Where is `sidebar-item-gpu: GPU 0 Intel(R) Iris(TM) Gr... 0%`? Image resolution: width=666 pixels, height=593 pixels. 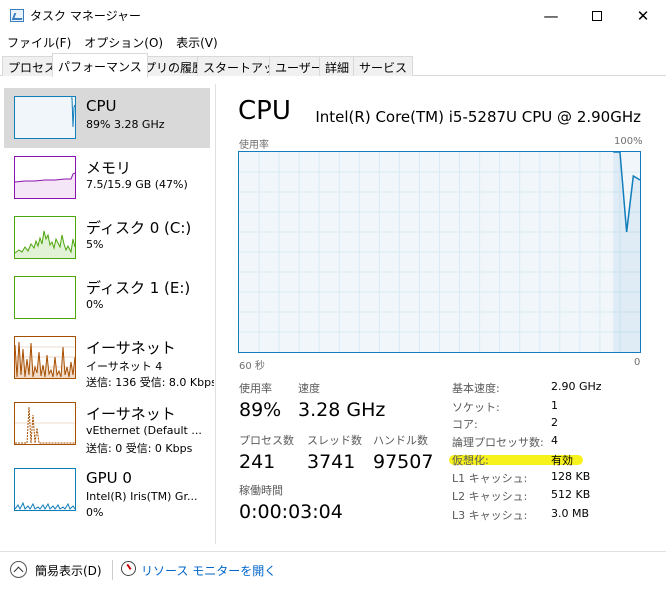 sidebar-item-gpu: GPU 0 Intel(R) Iris(TM) Gr... 0% is located at coordinates (107, 490).